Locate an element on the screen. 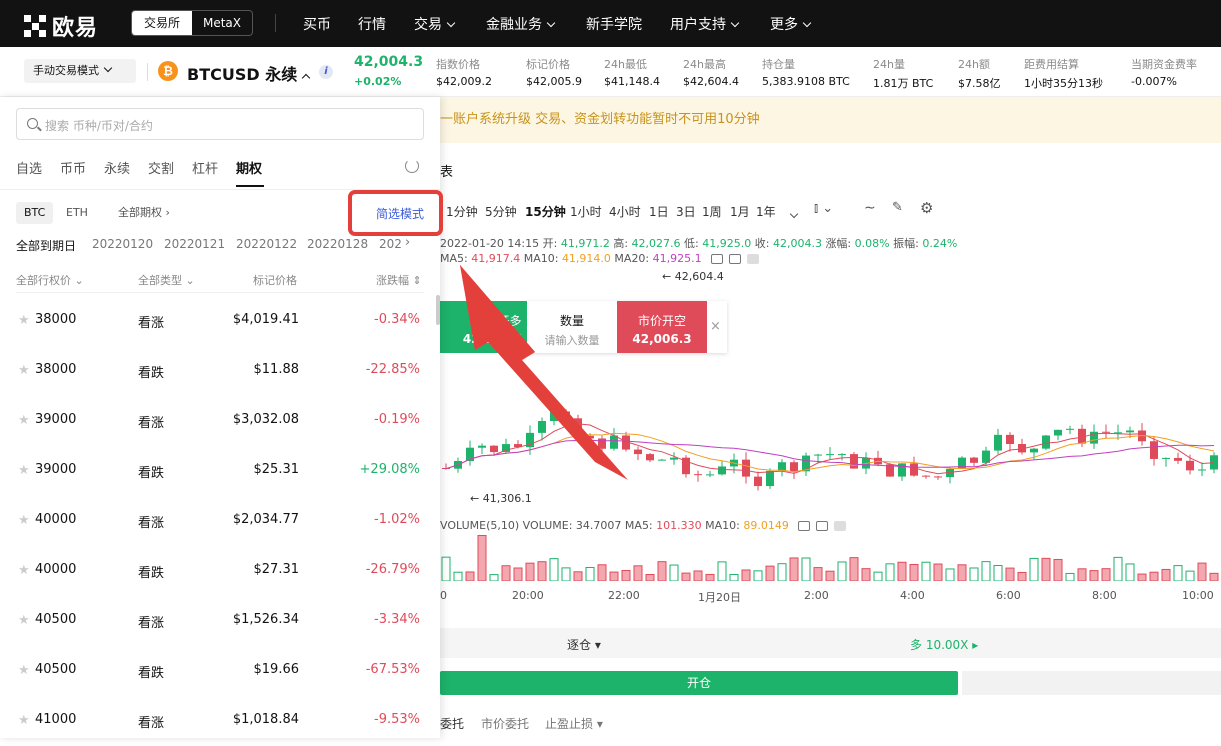 Image resolution: width=1221 pixels, height=746 pixels. expiry-date-filter-2: 20220121 is located at coordinates (194, 244).